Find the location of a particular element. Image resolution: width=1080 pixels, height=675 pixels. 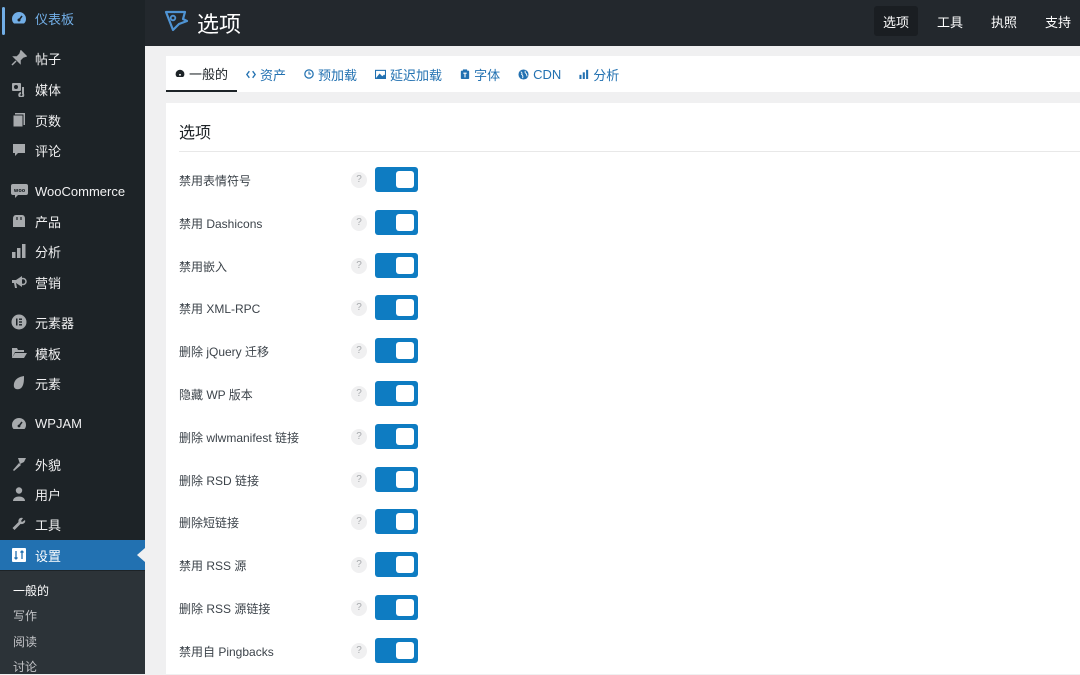

sidebar-item-elementor: 元素器 is located at coordinates (72, 322).